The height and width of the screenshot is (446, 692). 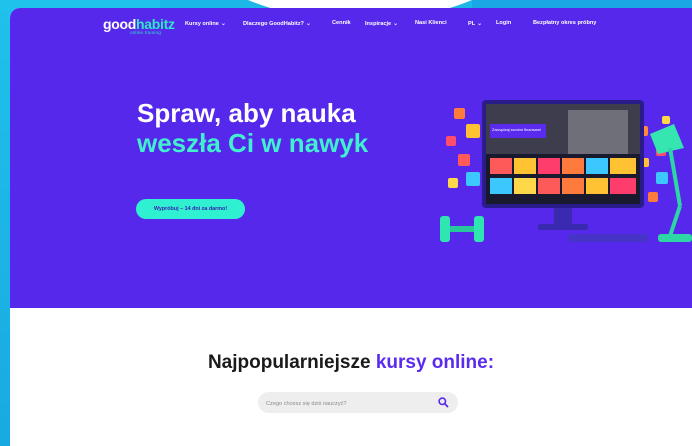 I want to click on nav-kursy-online: Kursy online ⌄, so click(x=205, y=23).